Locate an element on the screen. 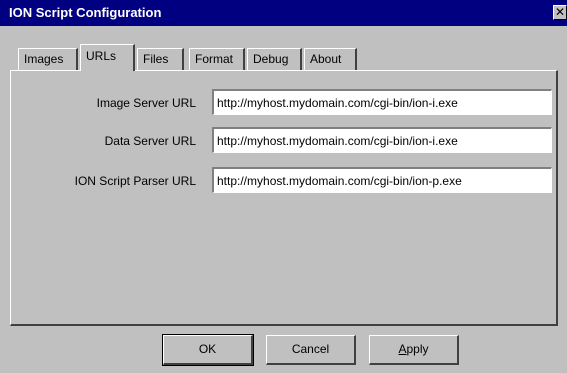 The height and width of the screenshot is (373, 567). data-server-url-label: Data Server URL is located at coordinates (150, 141).